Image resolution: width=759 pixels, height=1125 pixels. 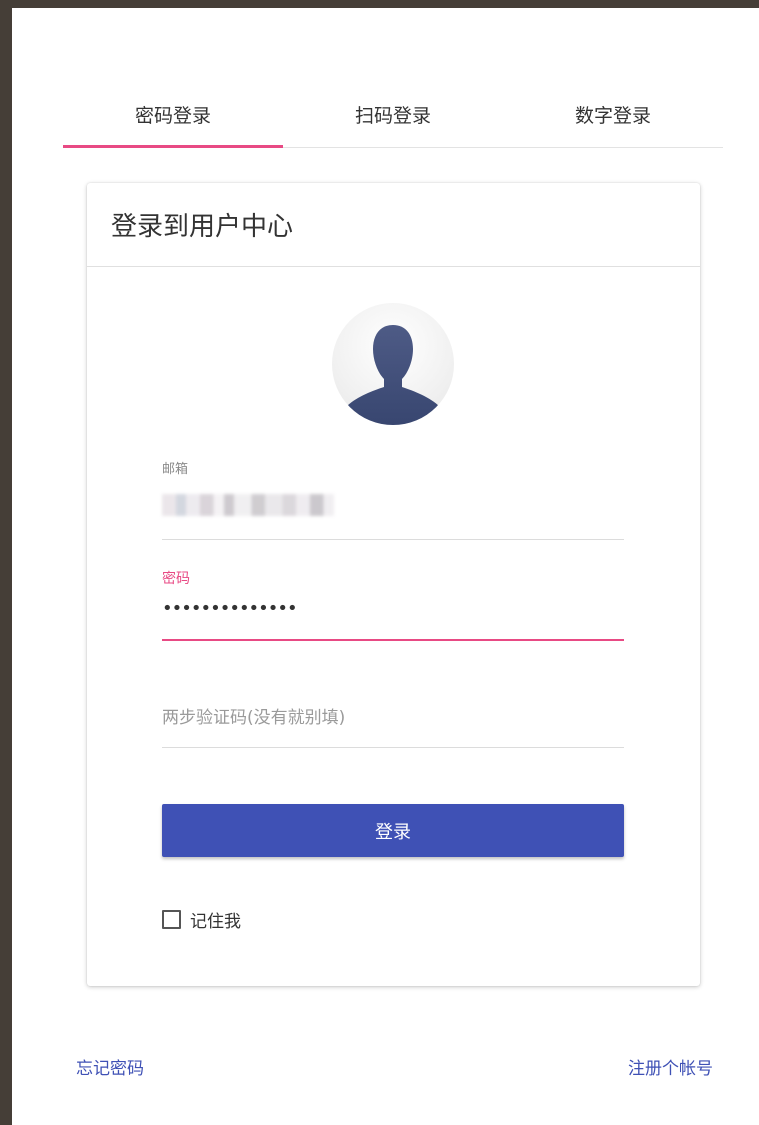 What do you see at coordinates (248, 505) in the screenshot?
I see `email-value-redacted` at bounding box center [248, 505].